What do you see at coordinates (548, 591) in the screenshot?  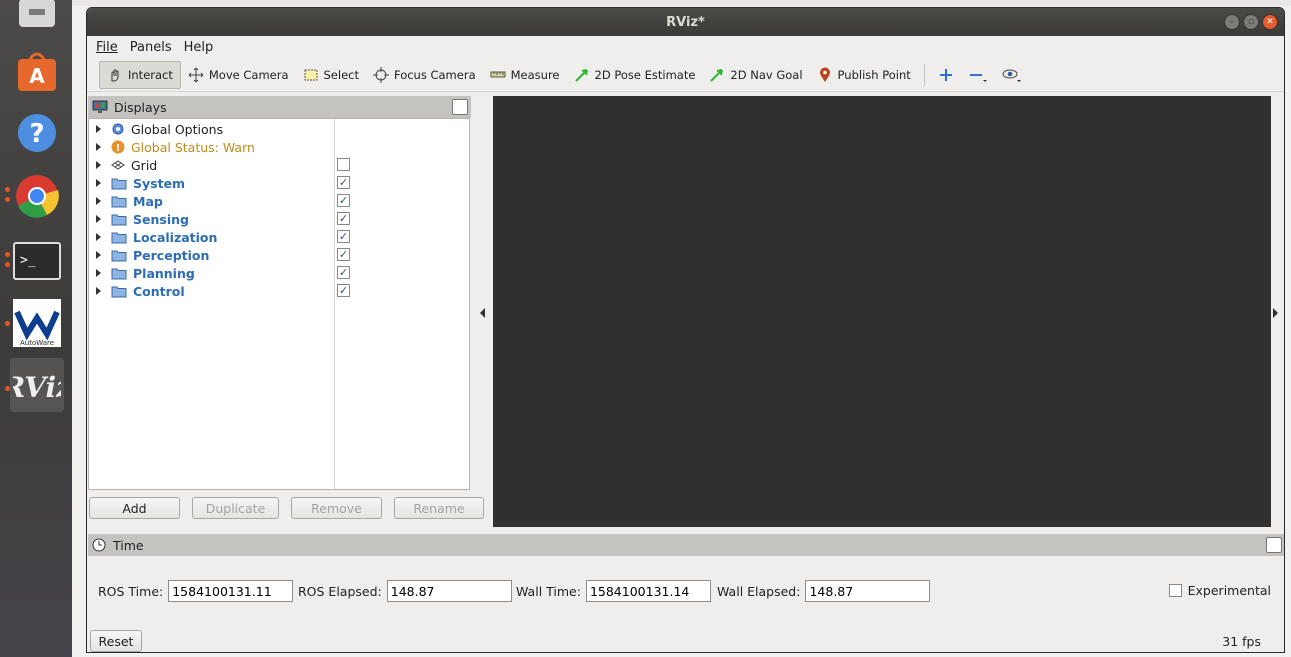 I see `wall-time-label: Wall Time:` at bounding box center [548, 591].